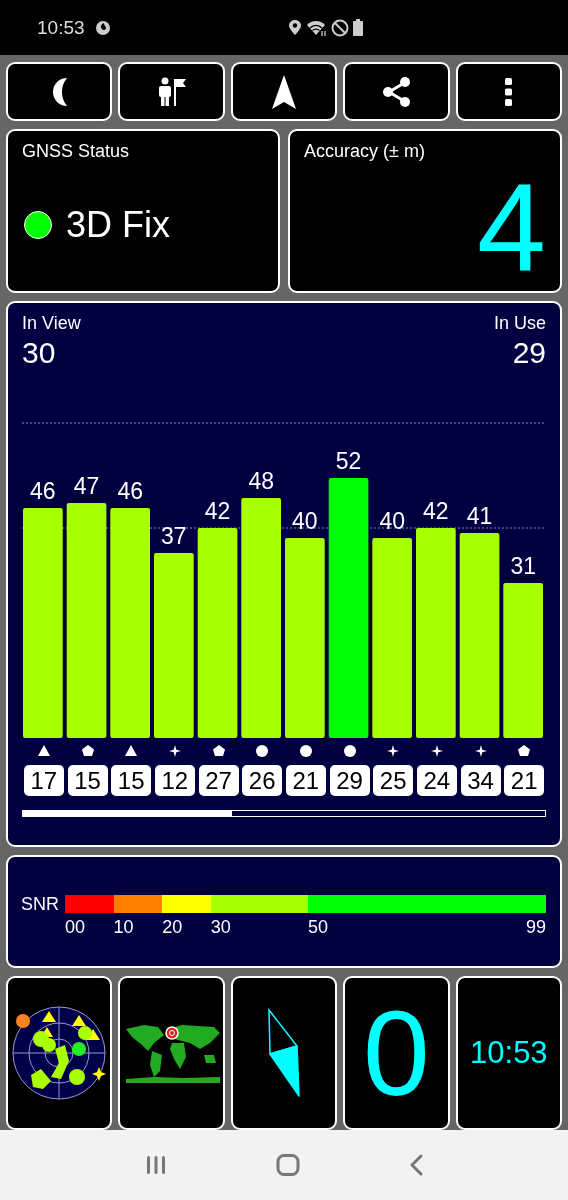 The image size is (568, 1200). I want to click on person-with-flag-icon, so click(171, 91).